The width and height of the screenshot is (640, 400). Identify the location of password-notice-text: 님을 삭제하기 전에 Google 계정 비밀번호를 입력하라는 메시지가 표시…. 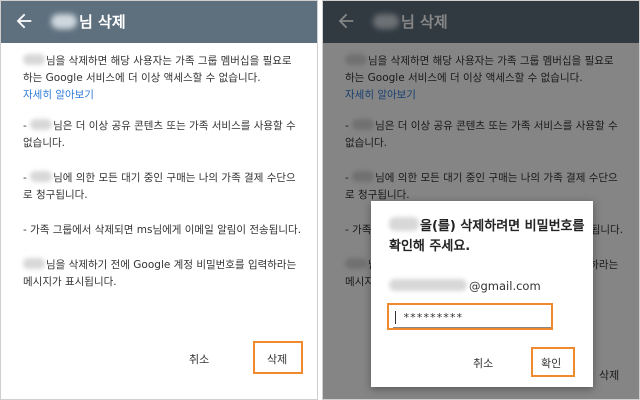
(160, 273).